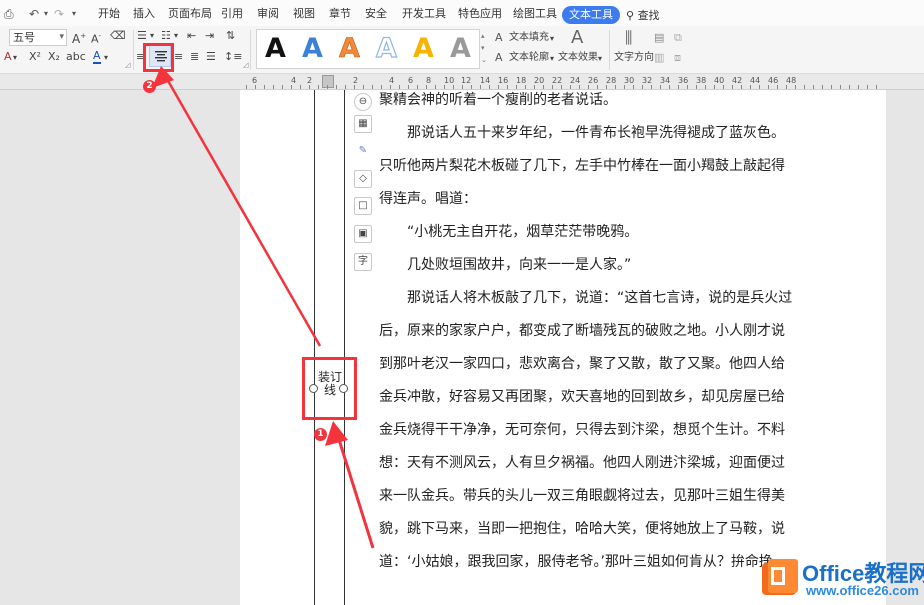 The width and height of the screenshot is (924, 605). What do you see at coordinates (842, 579) in the screenshot?
I see `site-watermark: Office教程网 www.office26.com` at bounding box center [842, 579].